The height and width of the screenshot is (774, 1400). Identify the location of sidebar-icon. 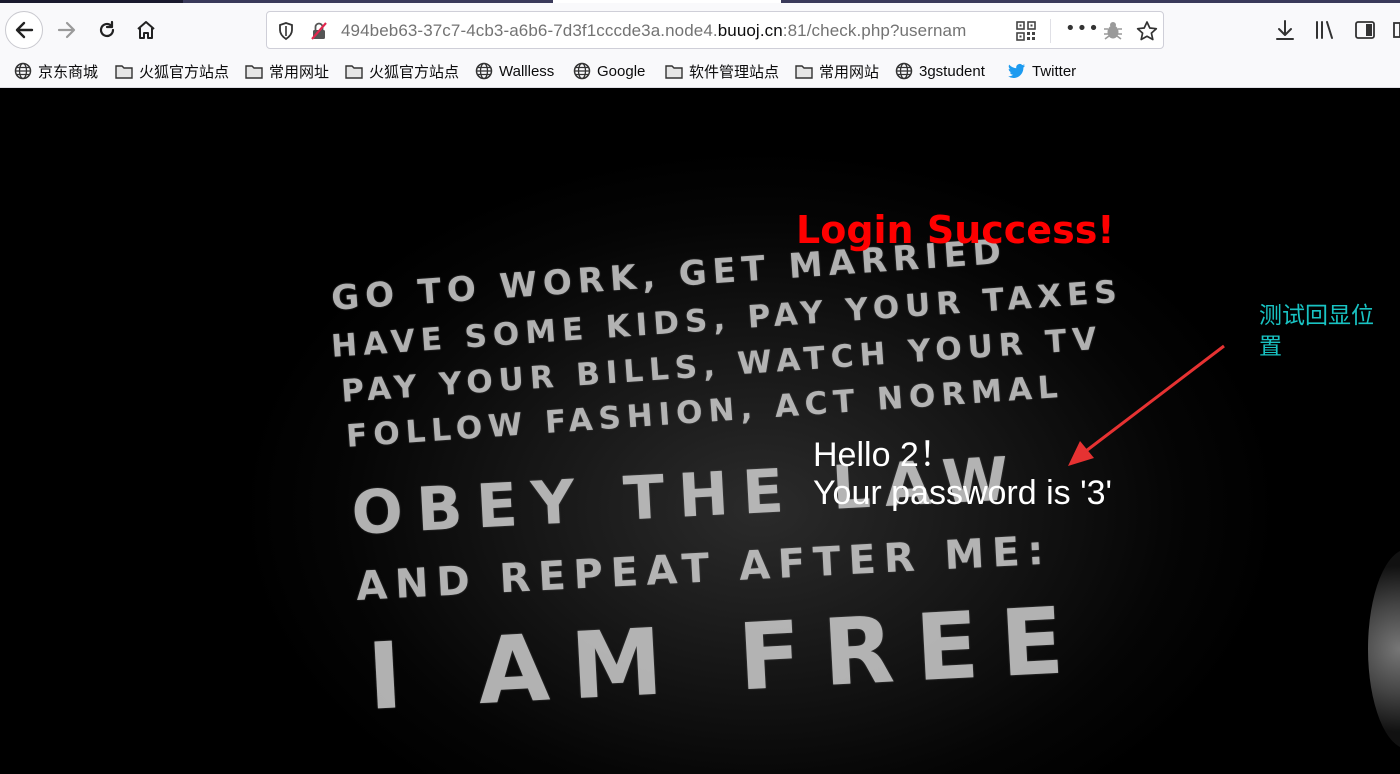
(1365, 30).